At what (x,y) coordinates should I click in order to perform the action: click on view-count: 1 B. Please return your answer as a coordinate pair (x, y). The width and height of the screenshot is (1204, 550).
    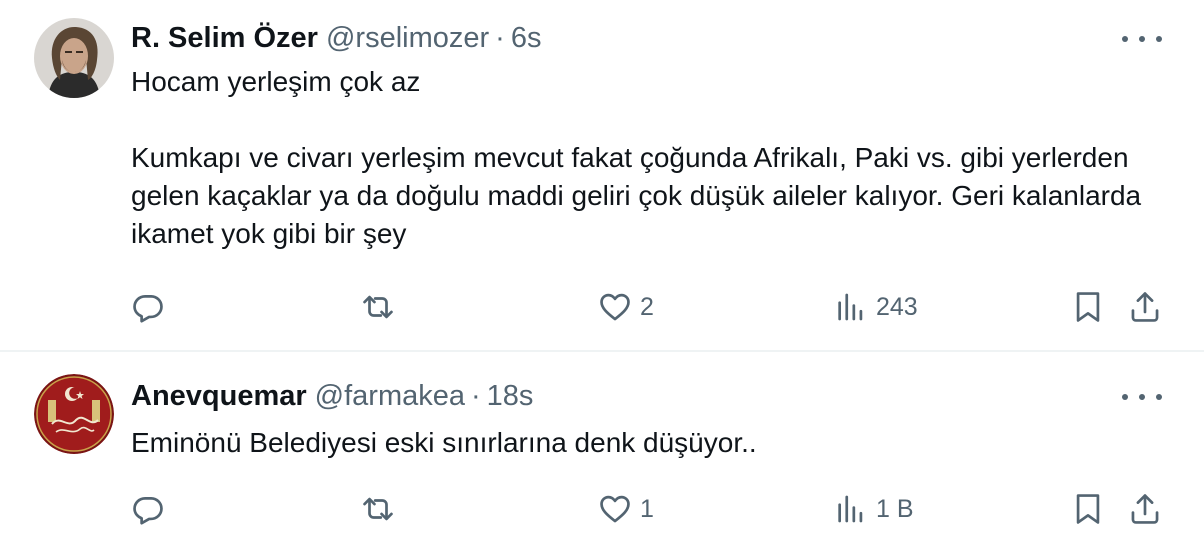
    Looking at the image, I should click on (895, 508).